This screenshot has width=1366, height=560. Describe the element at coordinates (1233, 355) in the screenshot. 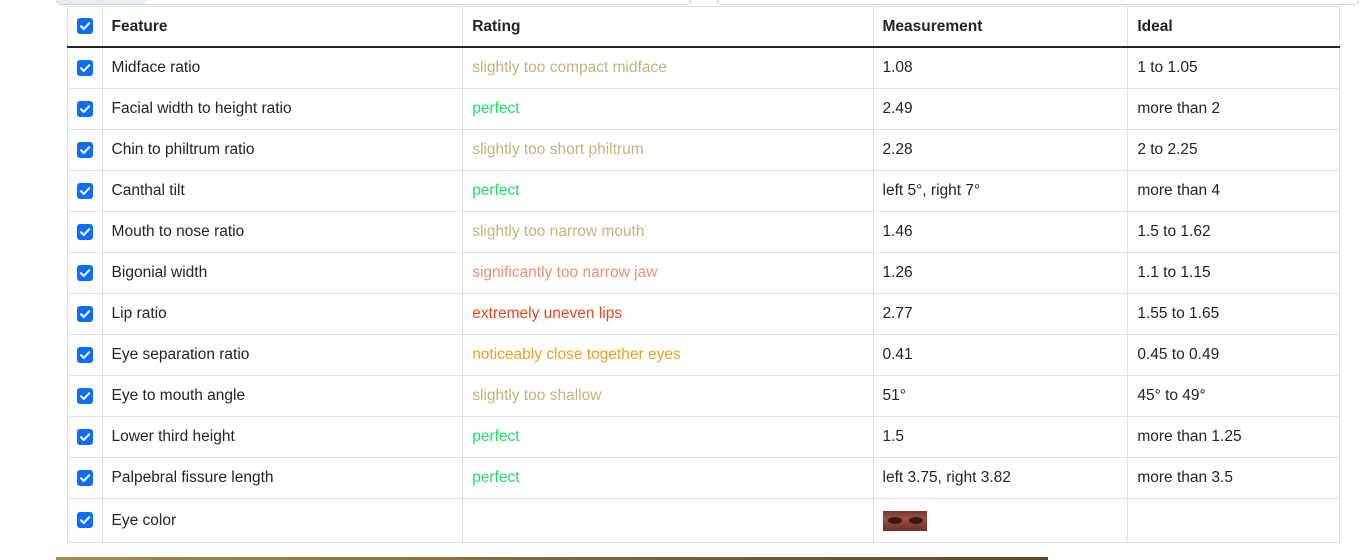

I see `ideal-cell: 0.45 to 0.49` at that location.